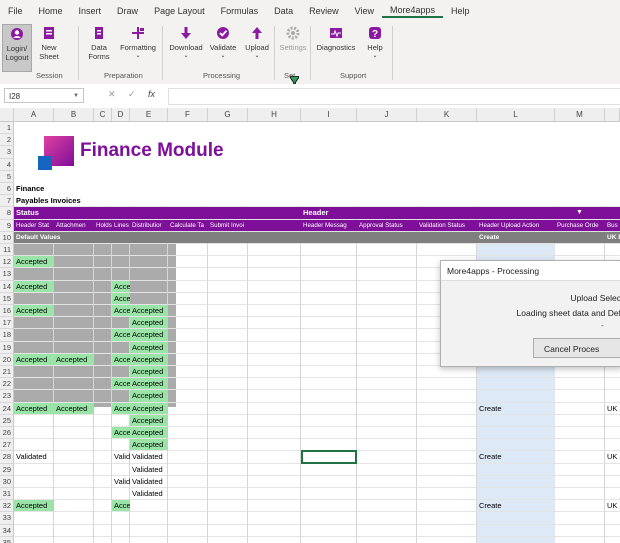 The height and width of the screenshot is (543, 620). What do you see at coordinates (7, 359) in the screenshot?
I see `row-header: 20` at bounding box center [7, 359].